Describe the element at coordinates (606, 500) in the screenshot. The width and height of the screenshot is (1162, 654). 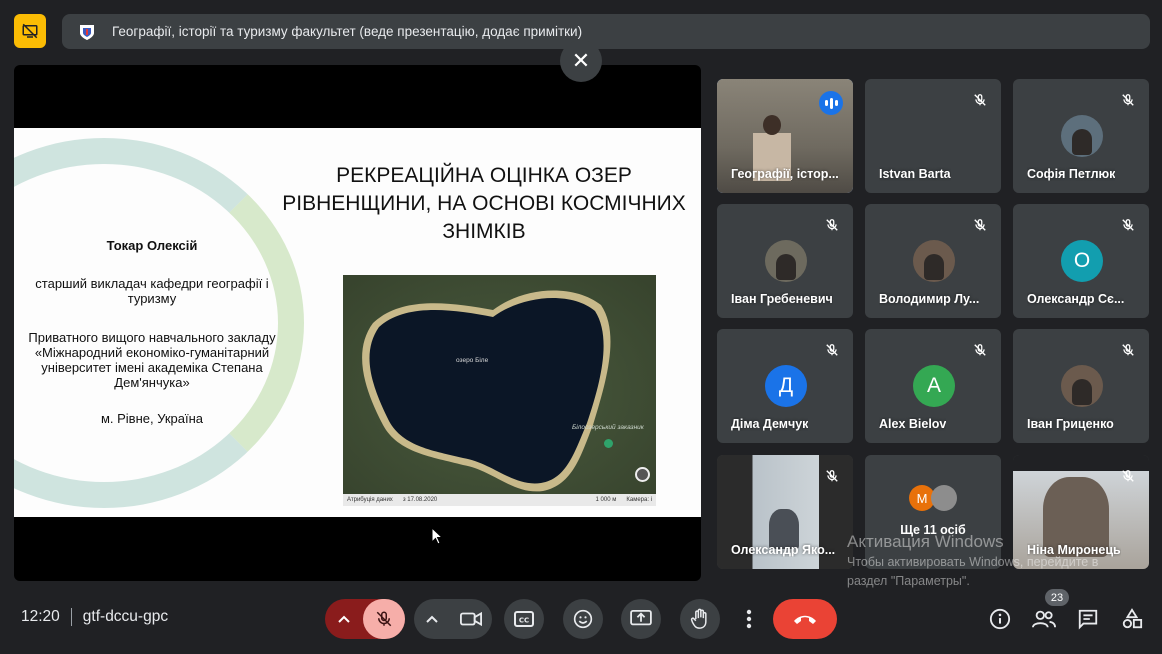
I see `map-scale: 1 000 м` at that location.